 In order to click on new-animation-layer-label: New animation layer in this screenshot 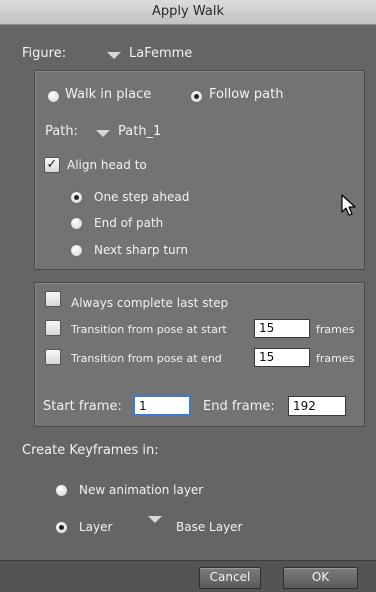, I will do `click(141, 490)`.